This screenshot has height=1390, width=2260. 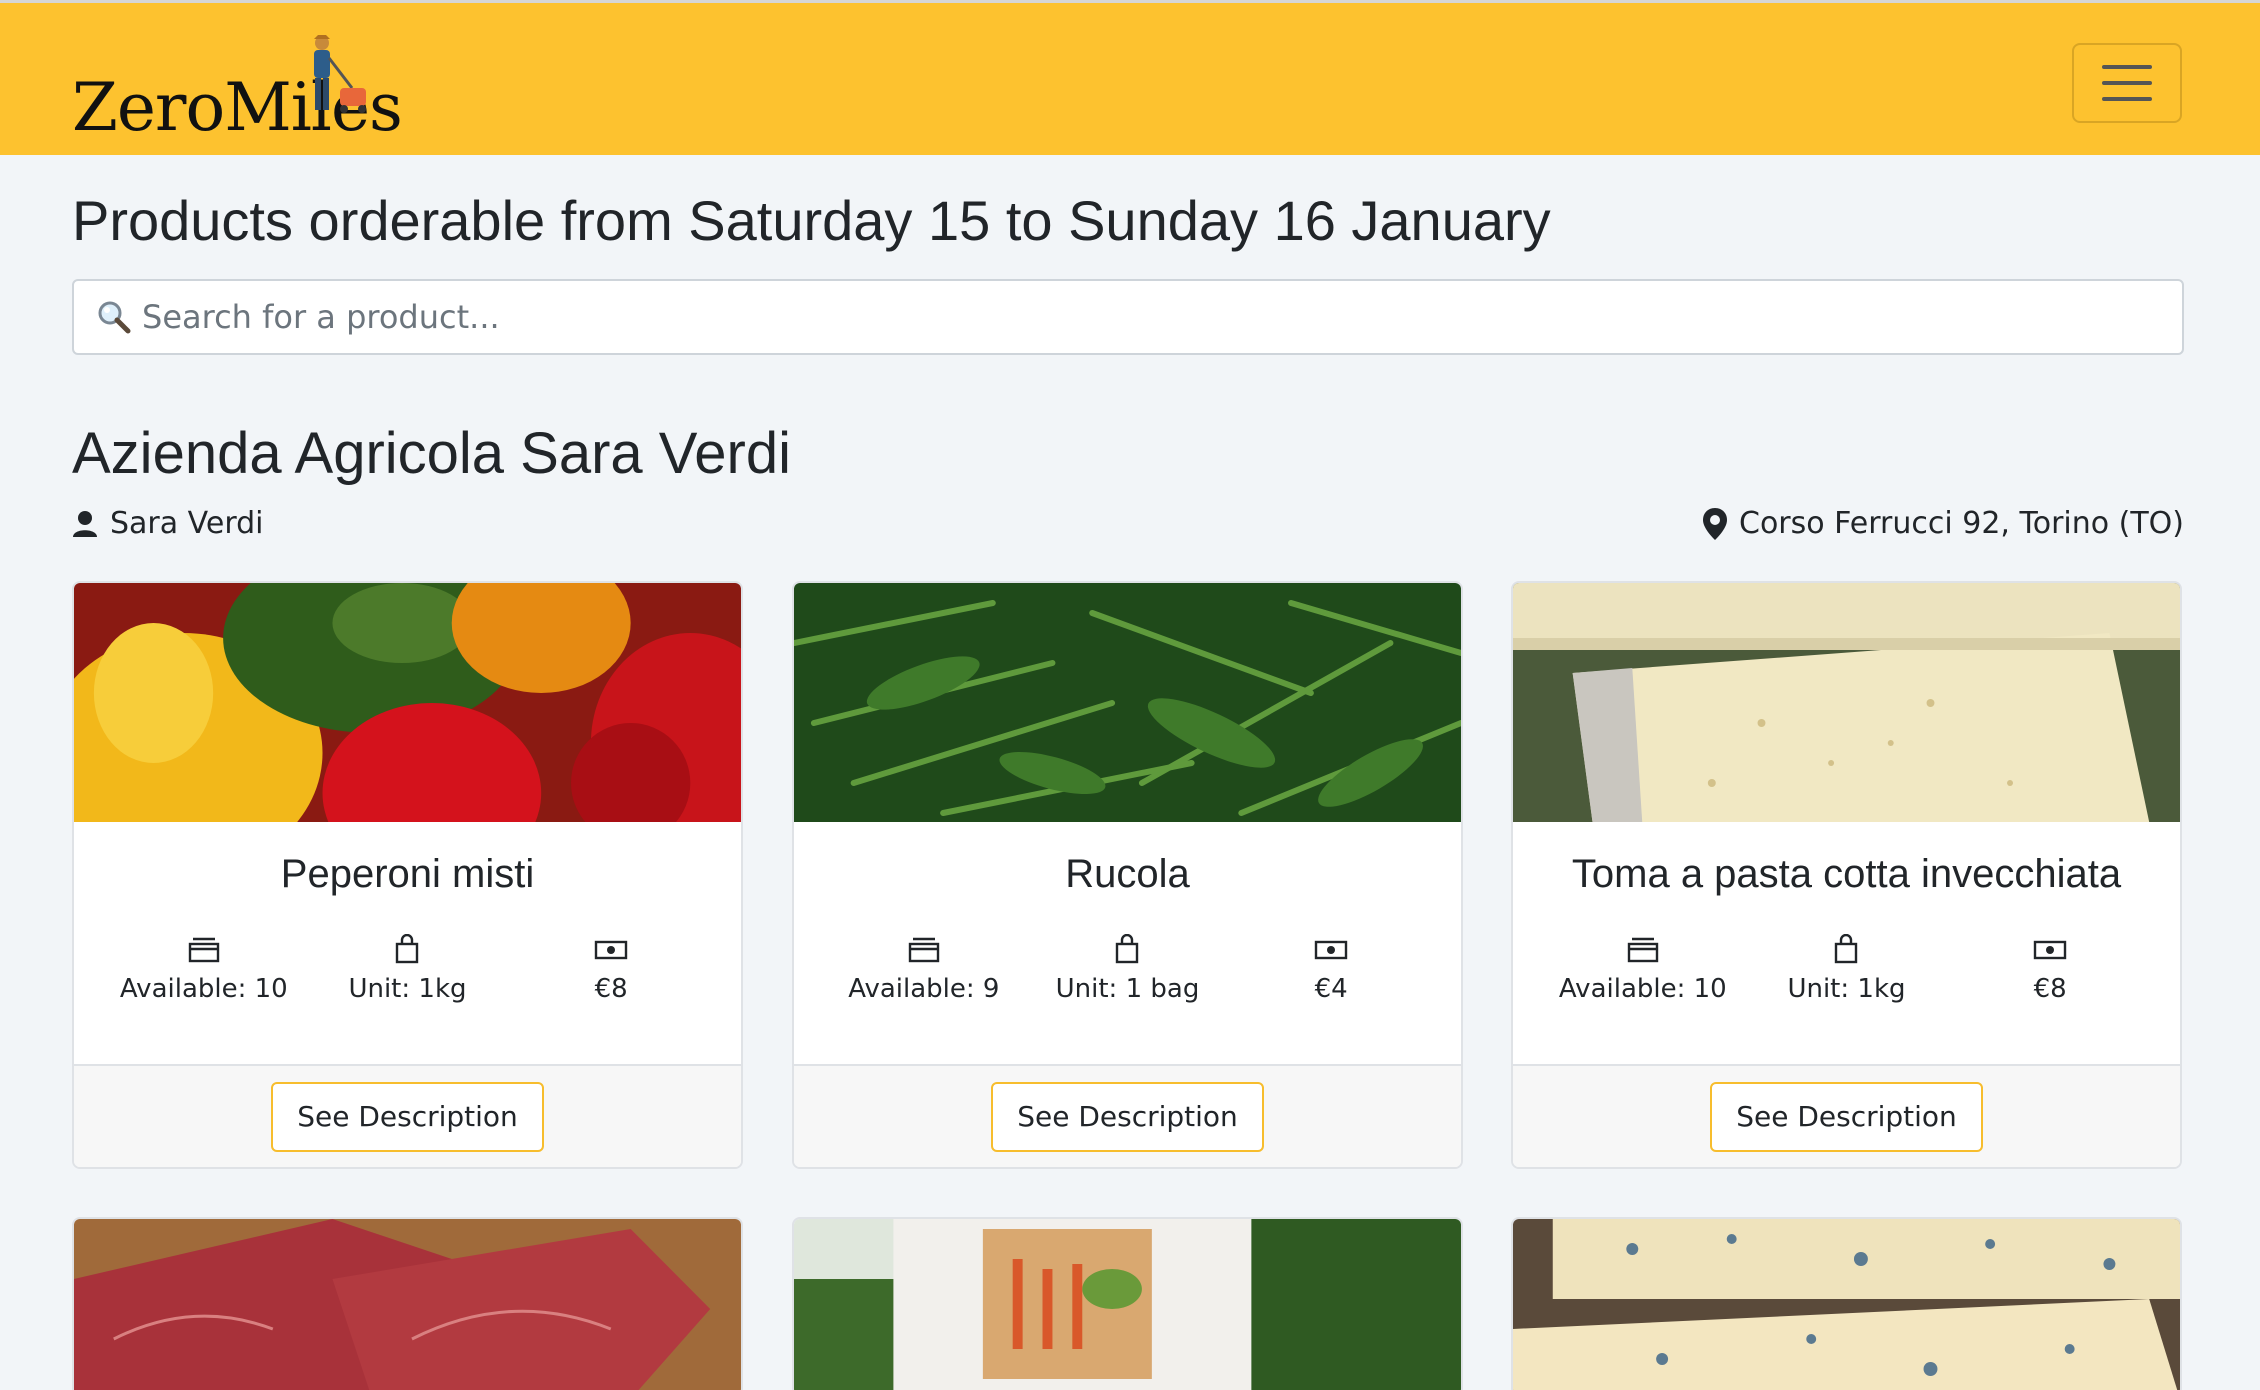 I want to click on price-value: €4, so click(x=1331, y=989).